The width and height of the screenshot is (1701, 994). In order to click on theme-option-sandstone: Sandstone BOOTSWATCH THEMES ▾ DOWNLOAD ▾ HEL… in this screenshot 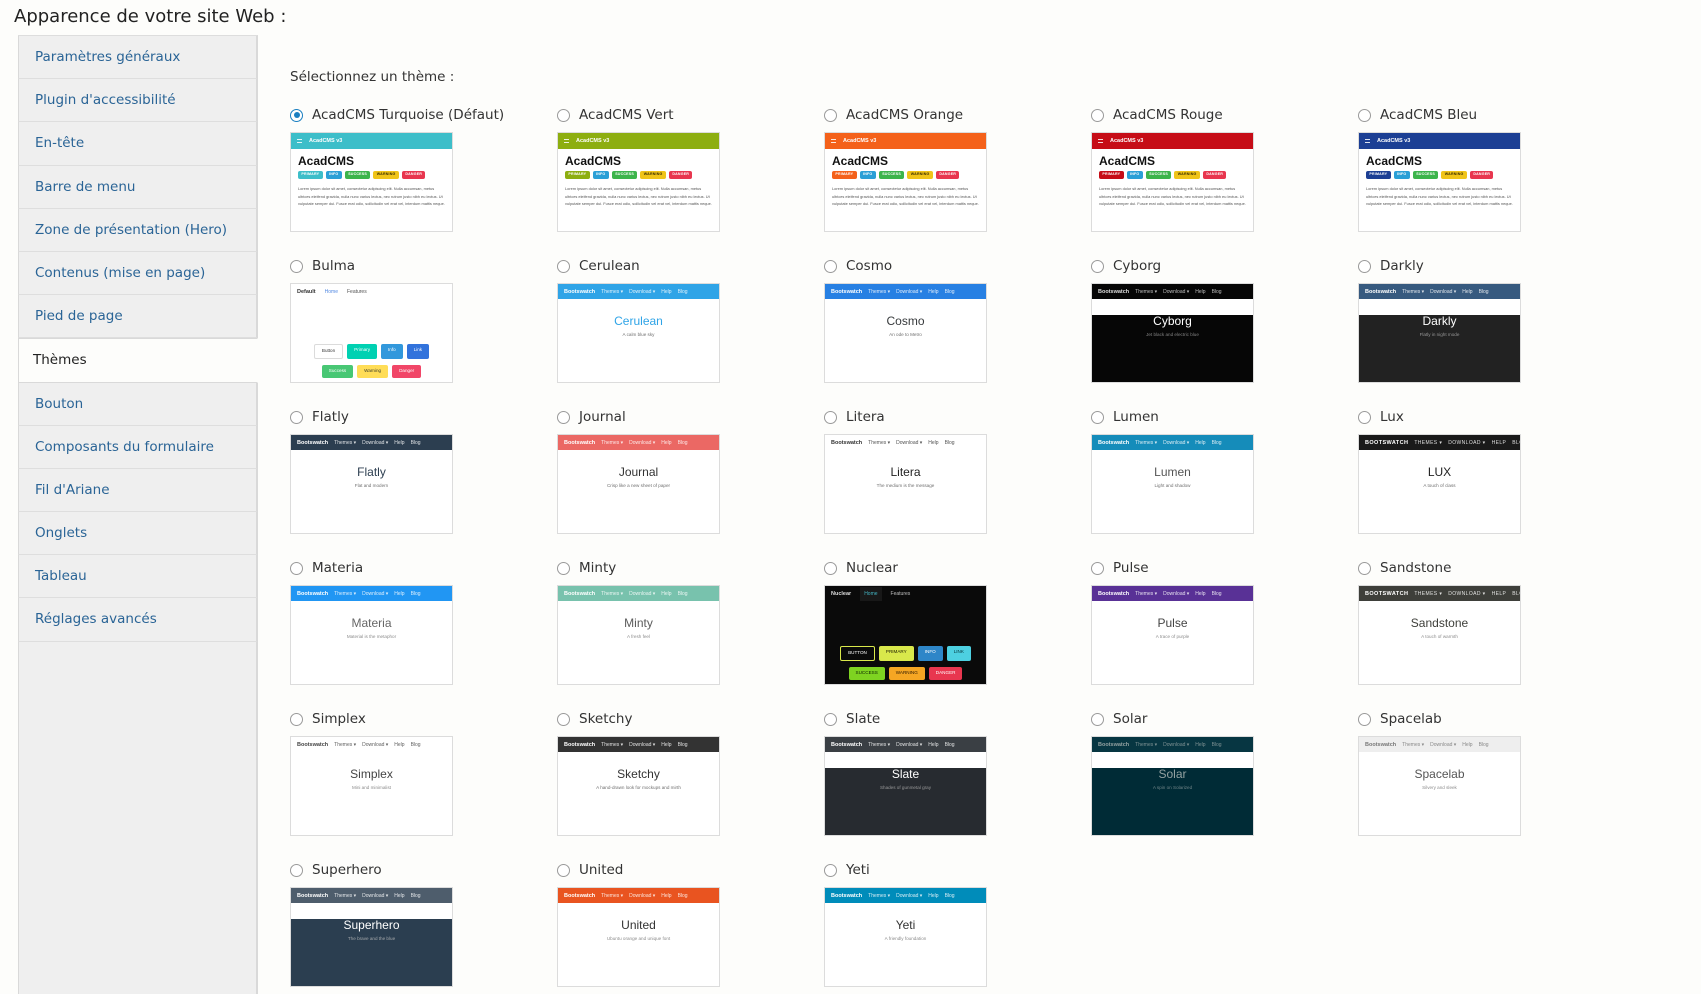, I will do `click(1491, 622)`.